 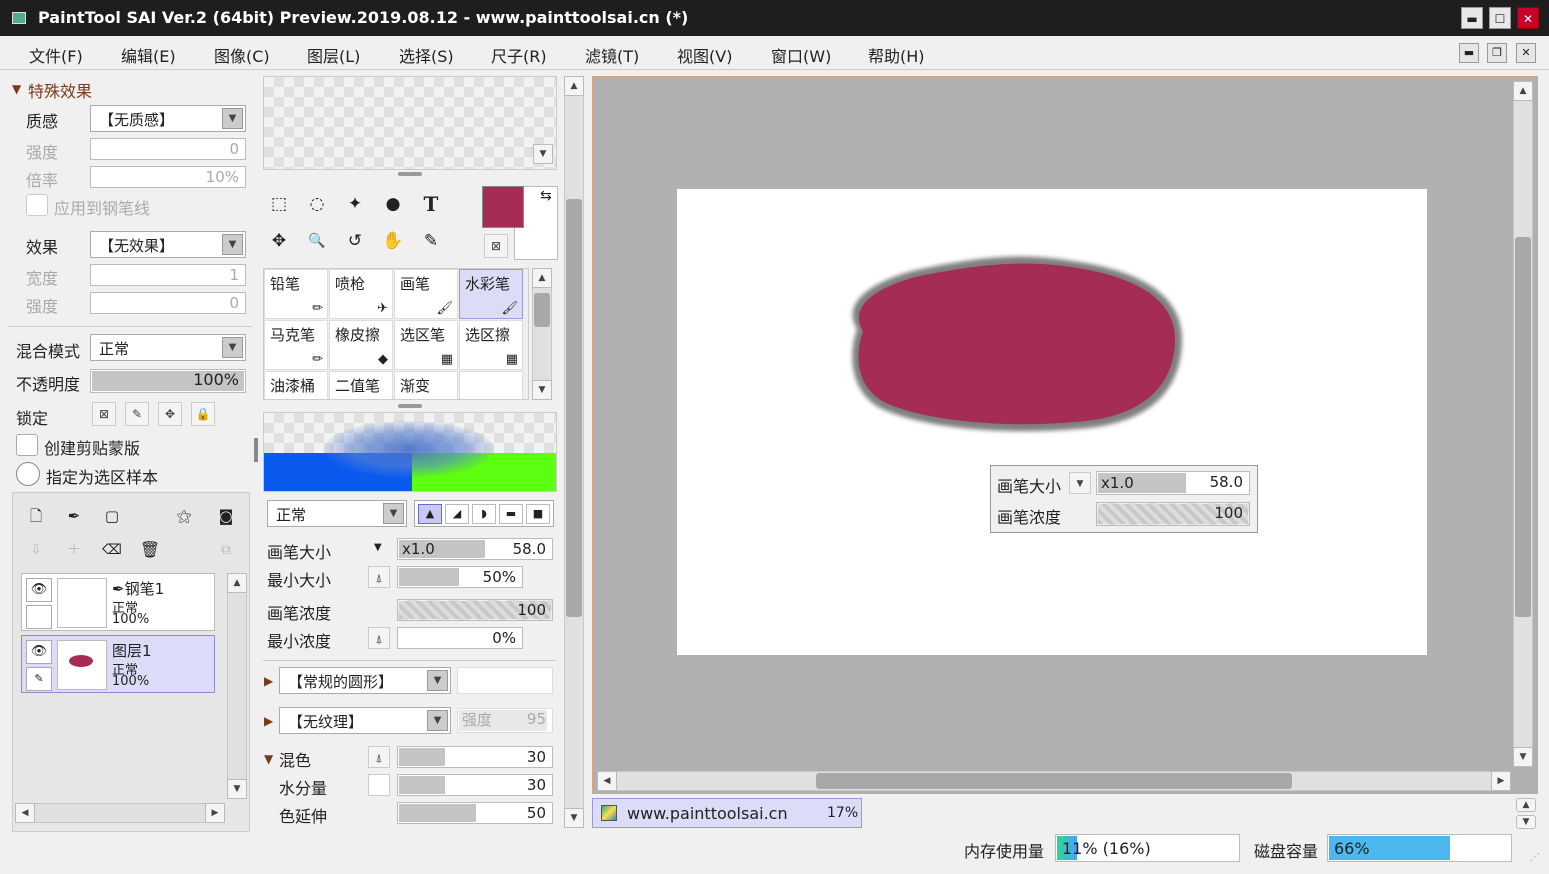 I want to click on close-button: ✕, so click(x=1528, y=18).